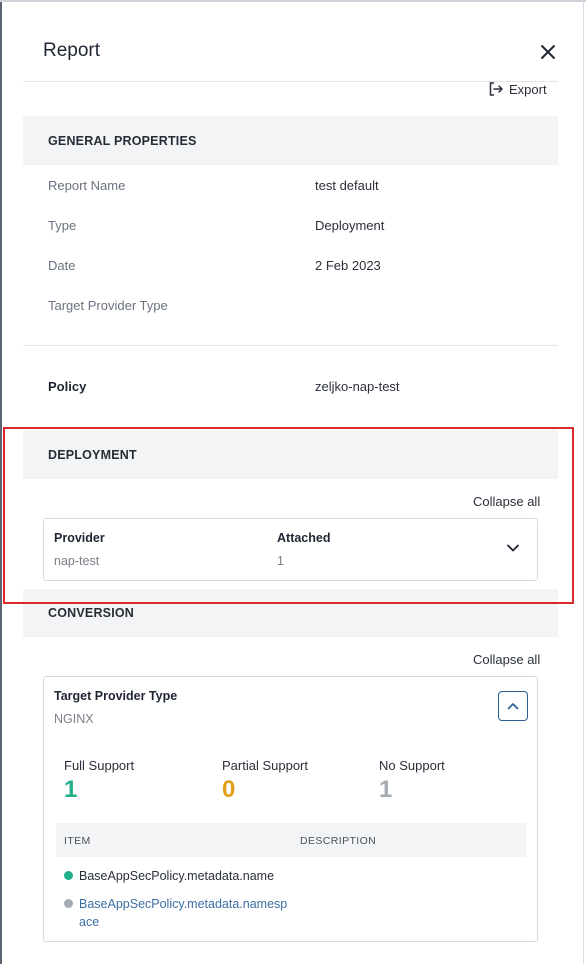 The image size is (586, 964). Describe the element at coordinates (280, 561) in the screenshot. I see `attached-value: 1` at that location.